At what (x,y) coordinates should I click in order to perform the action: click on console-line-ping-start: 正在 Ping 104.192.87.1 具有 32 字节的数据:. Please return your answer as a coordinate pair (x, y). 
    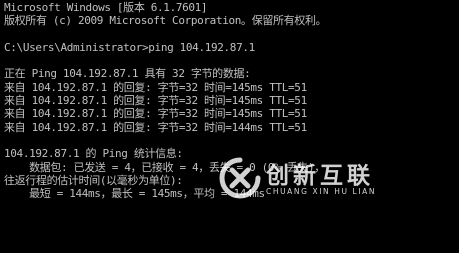
    Looking at the image, I should click on (127, 74).